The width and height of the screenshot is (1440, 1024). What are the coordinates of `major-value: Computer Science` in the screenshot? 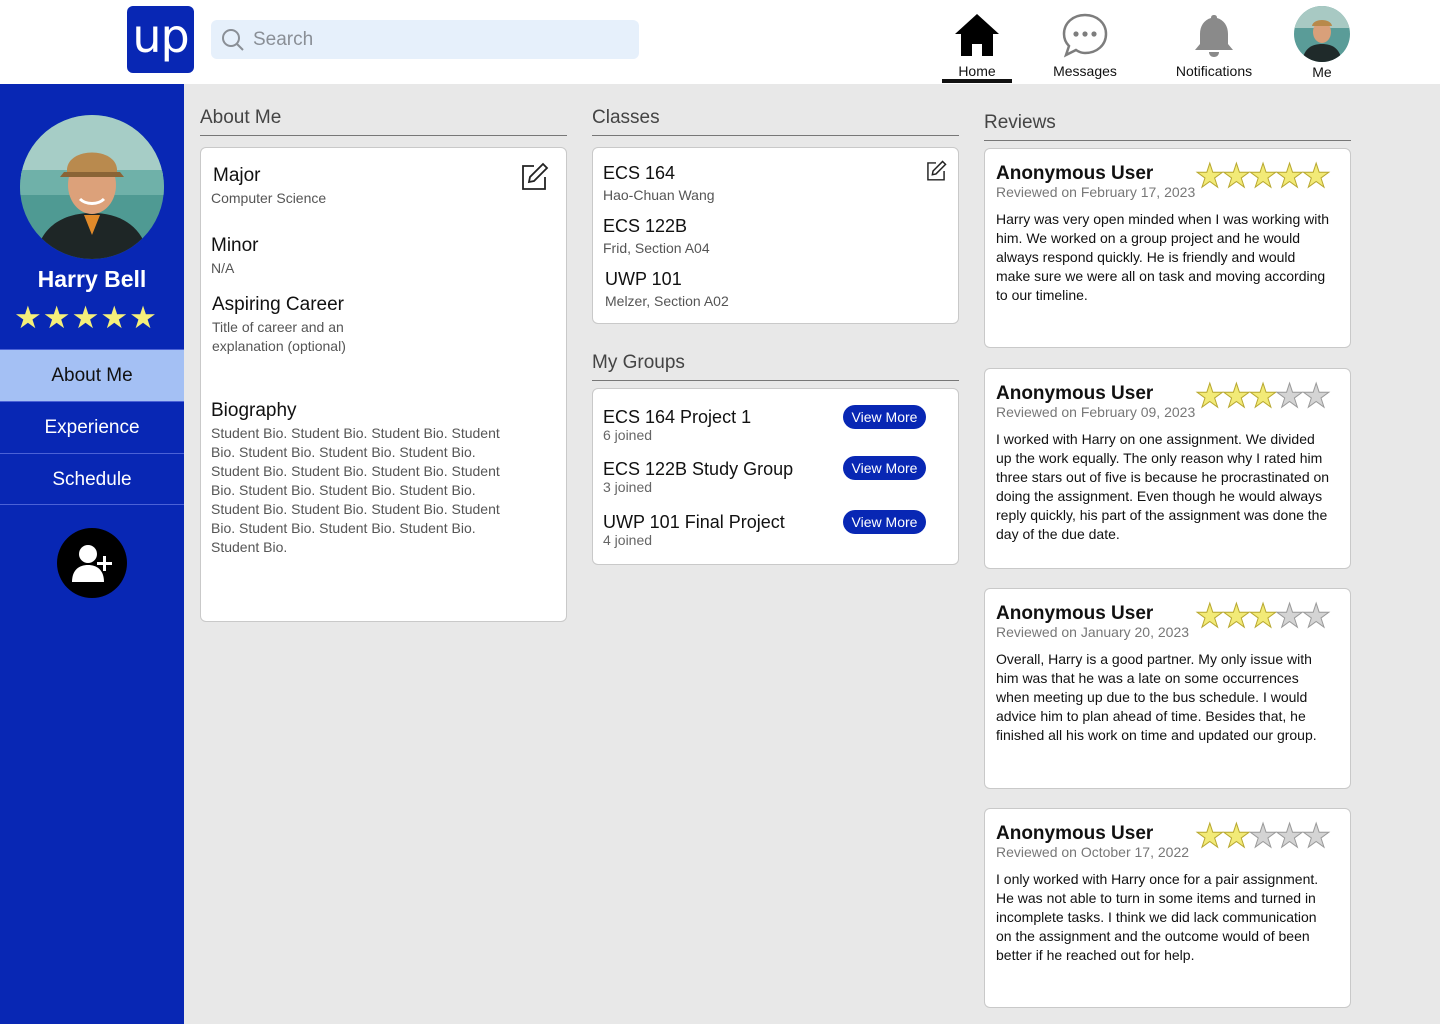 It's located at (269, 198).